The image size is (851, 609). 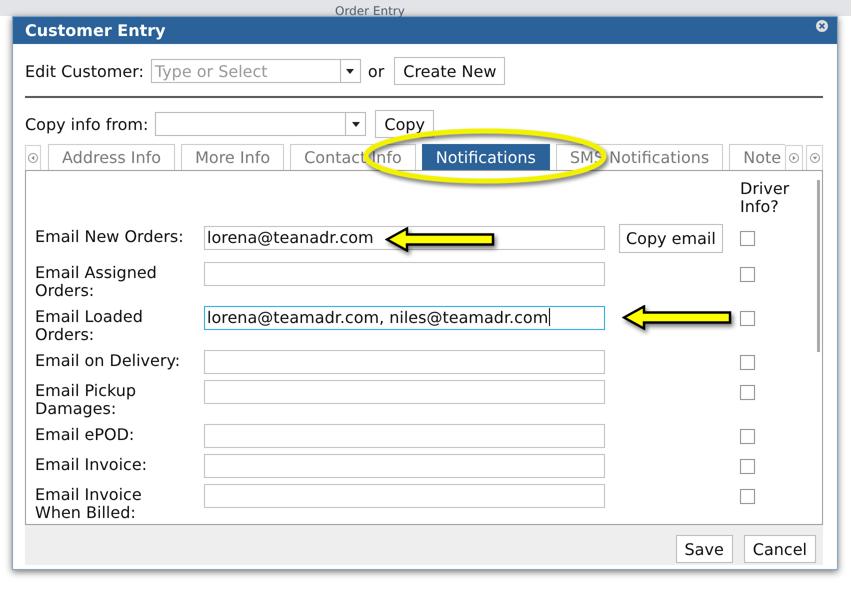 What do you see at coordinates (549, 317) in the screenshot?
I see `text-cursor` at bounding box center [549, 317].